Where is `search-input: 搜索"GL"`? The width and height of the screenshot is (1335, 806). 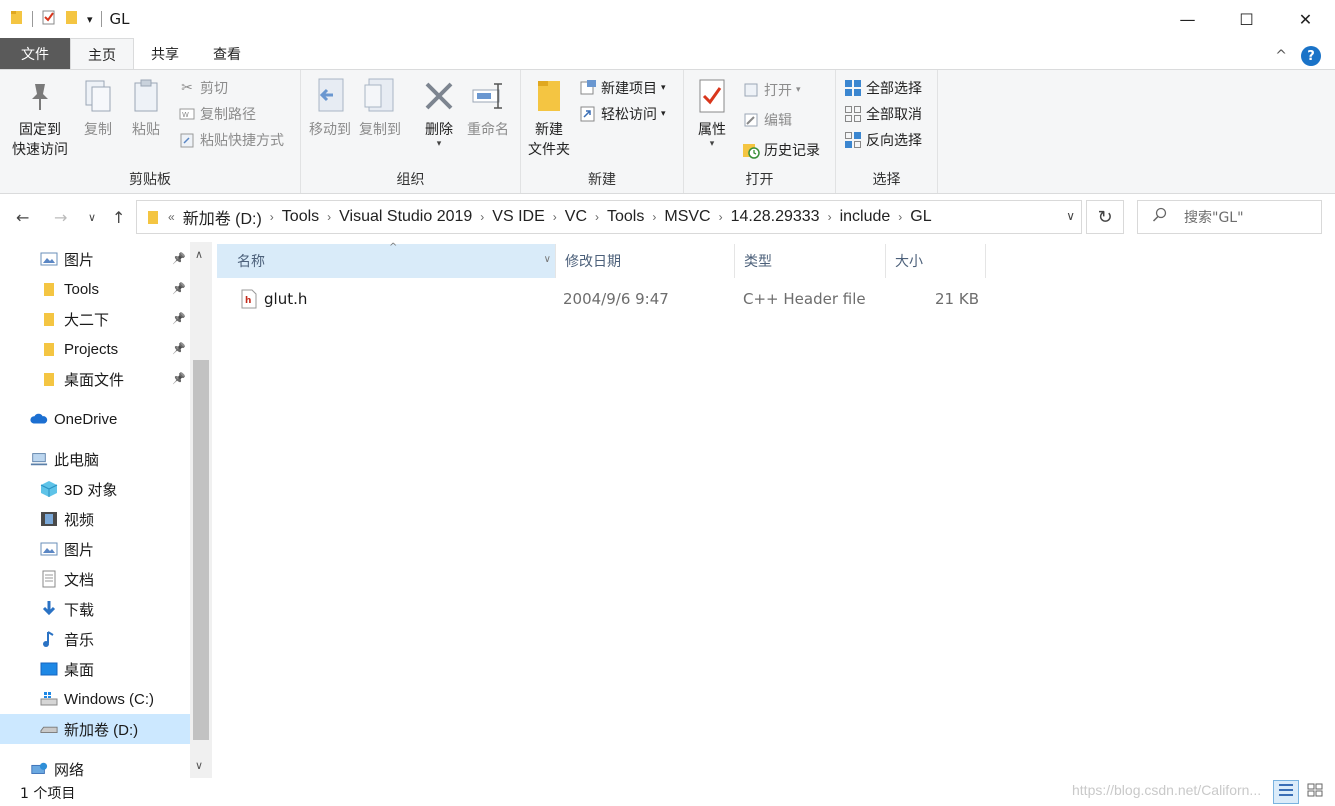 search-input: 搜索"GL" is located at coordinates (1214, 217).